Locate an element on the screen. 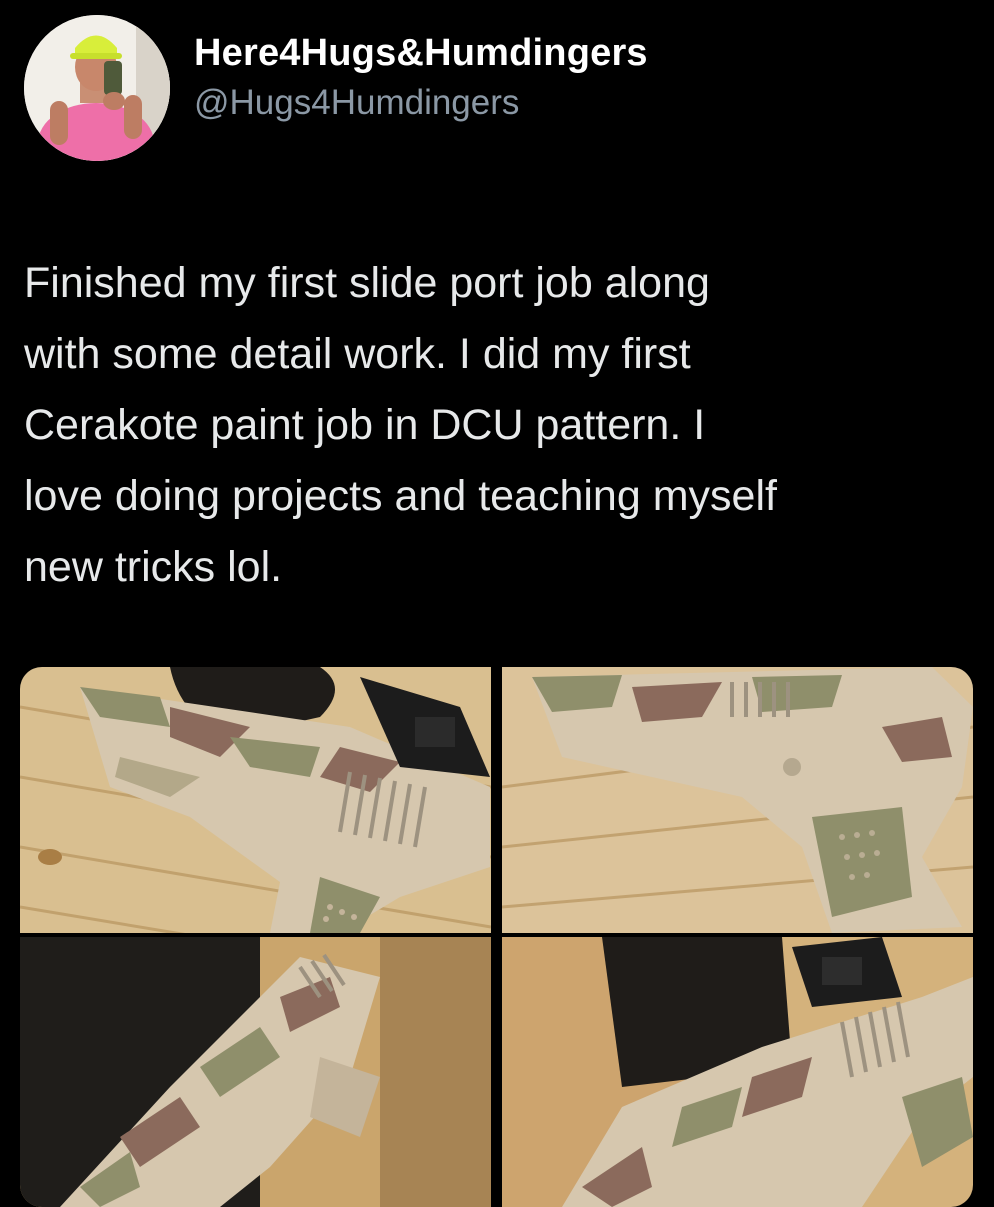 This screenshot has height=1207, width=994. author-avatar is located at coordinates (97, 88).